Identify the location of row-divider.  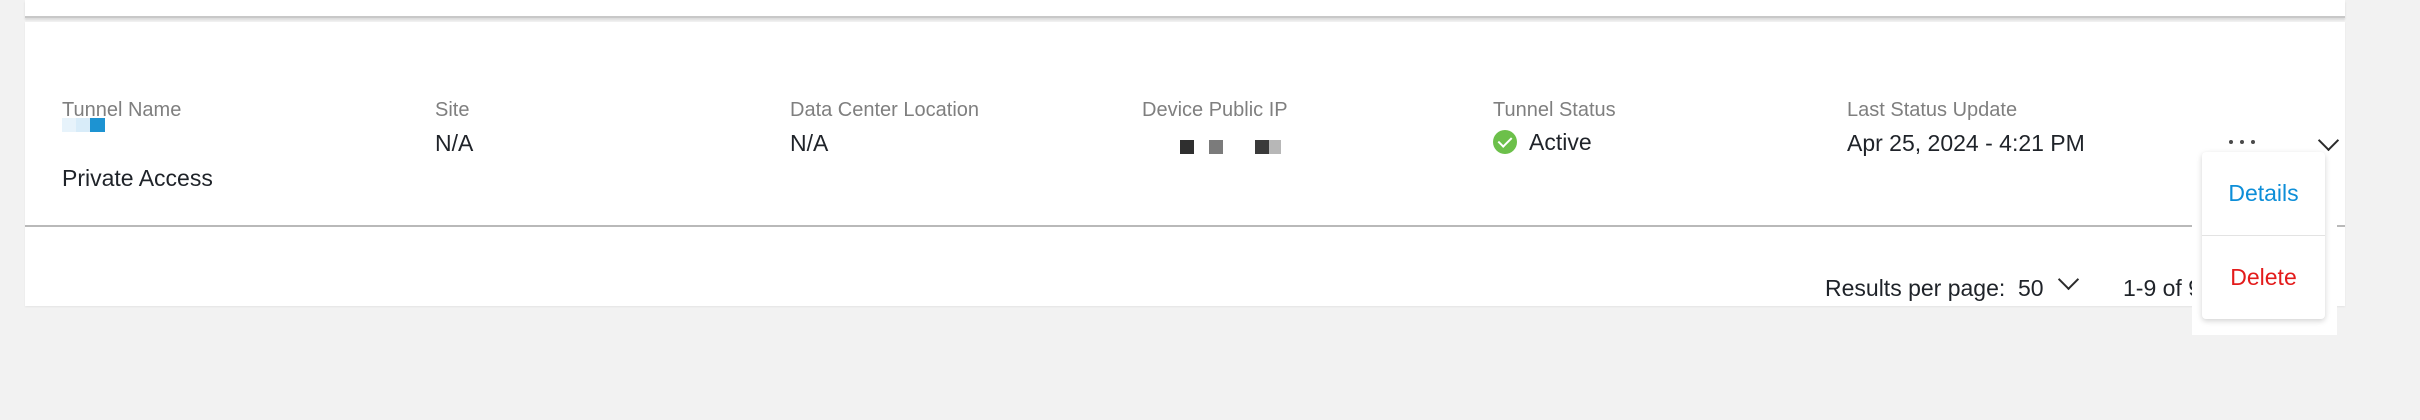
(1185, 226).